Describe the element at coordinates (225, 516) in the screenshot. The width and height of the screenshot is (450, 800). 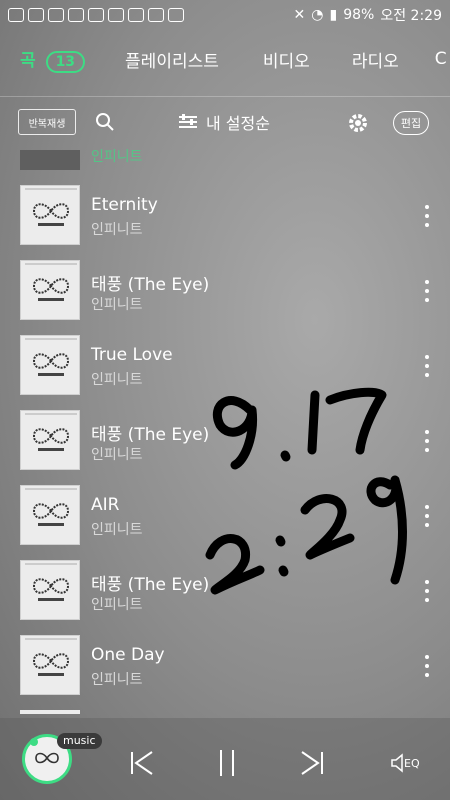
I see `song-row: AIR 인피니트` at that location.